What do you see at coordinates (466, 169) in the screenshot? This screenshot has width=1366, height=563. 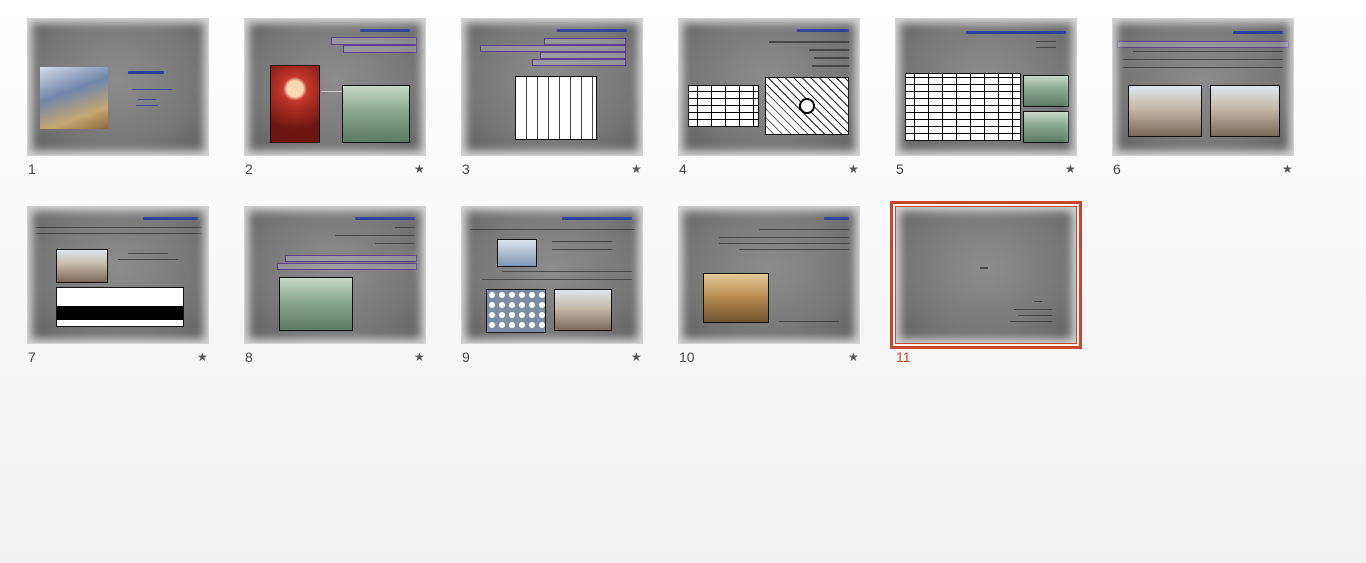 I see `slide-number-3: 3` at bounding box center [466, 169].